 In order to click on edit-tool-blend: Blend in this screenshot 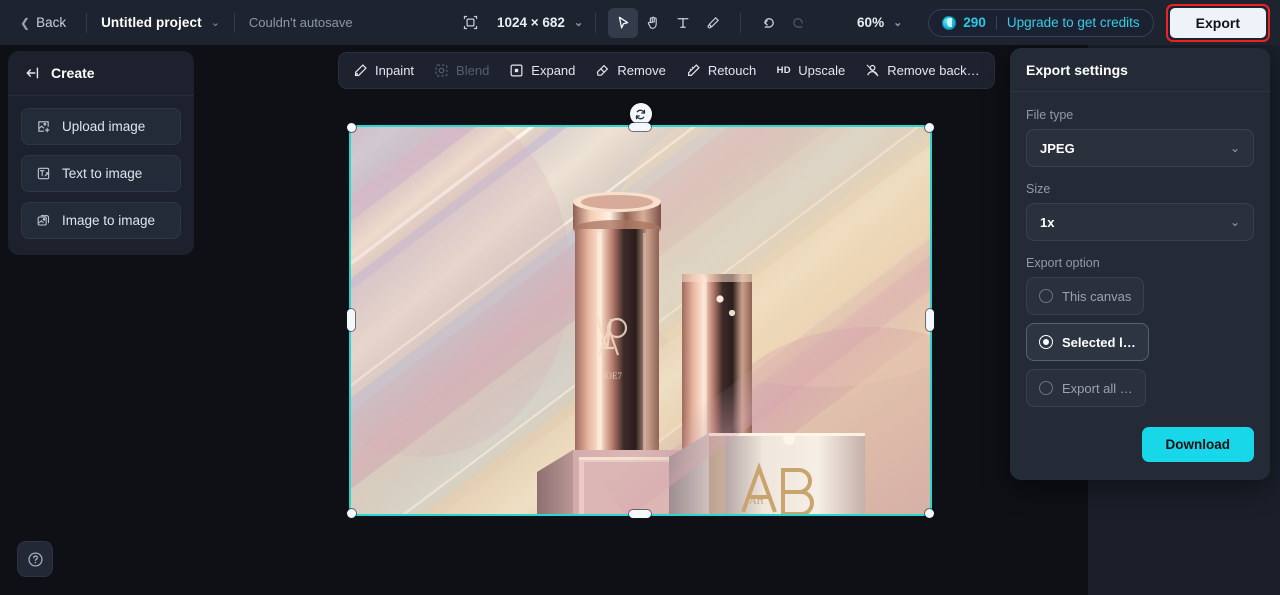, I will do `click(461, 70)`.